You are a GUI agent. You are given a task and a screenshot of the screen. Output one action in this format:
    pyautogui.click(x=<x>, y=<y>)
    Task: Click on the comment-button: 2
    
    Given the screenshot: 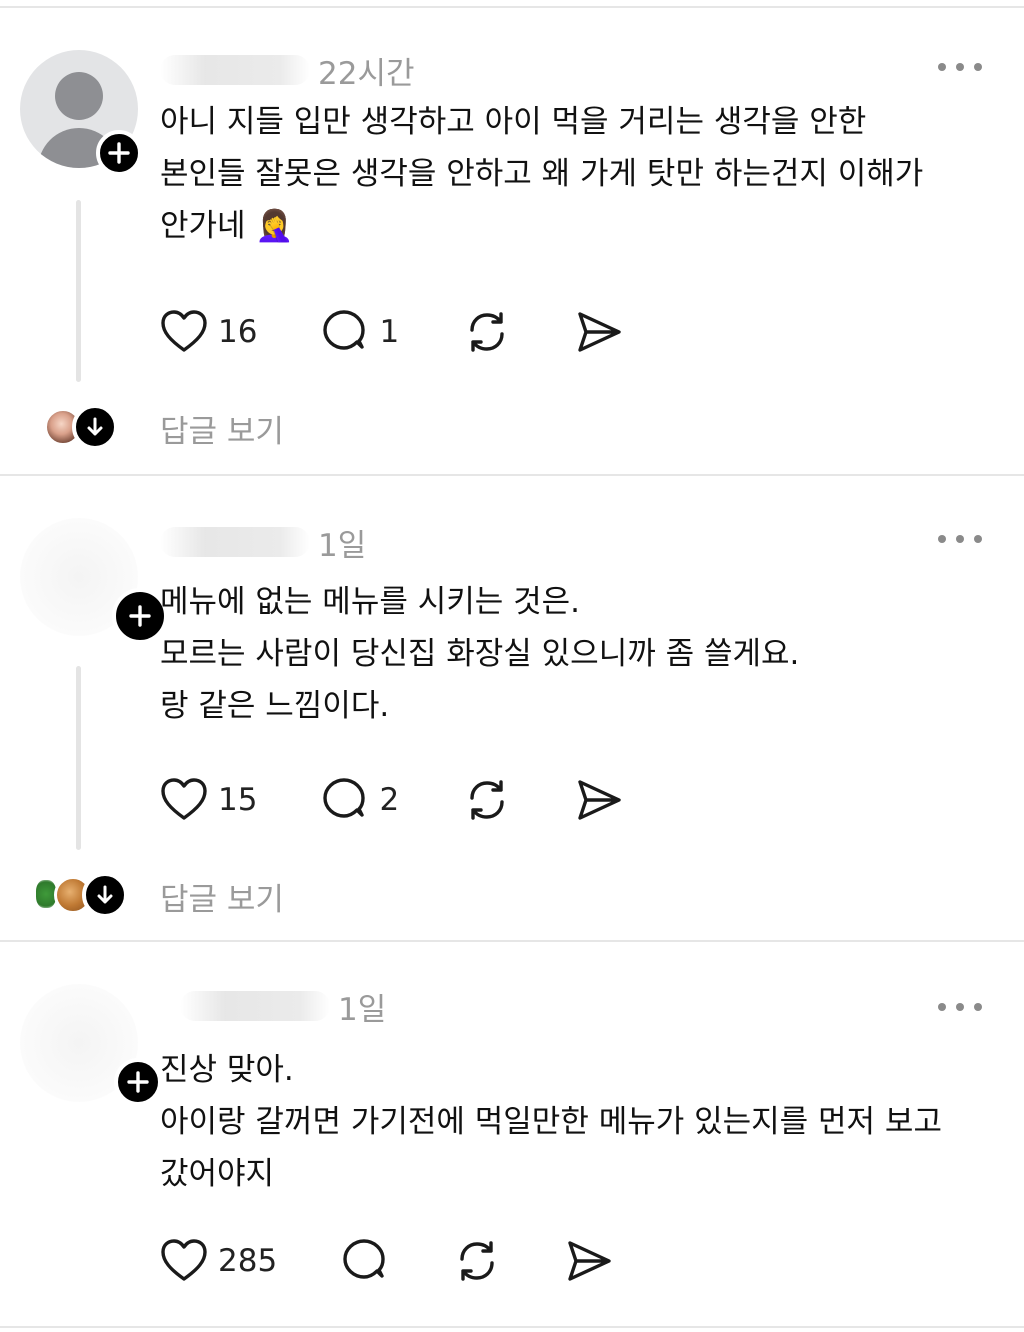 What is the action you would take?
    pyautogui.click(x=360, y=800)
    